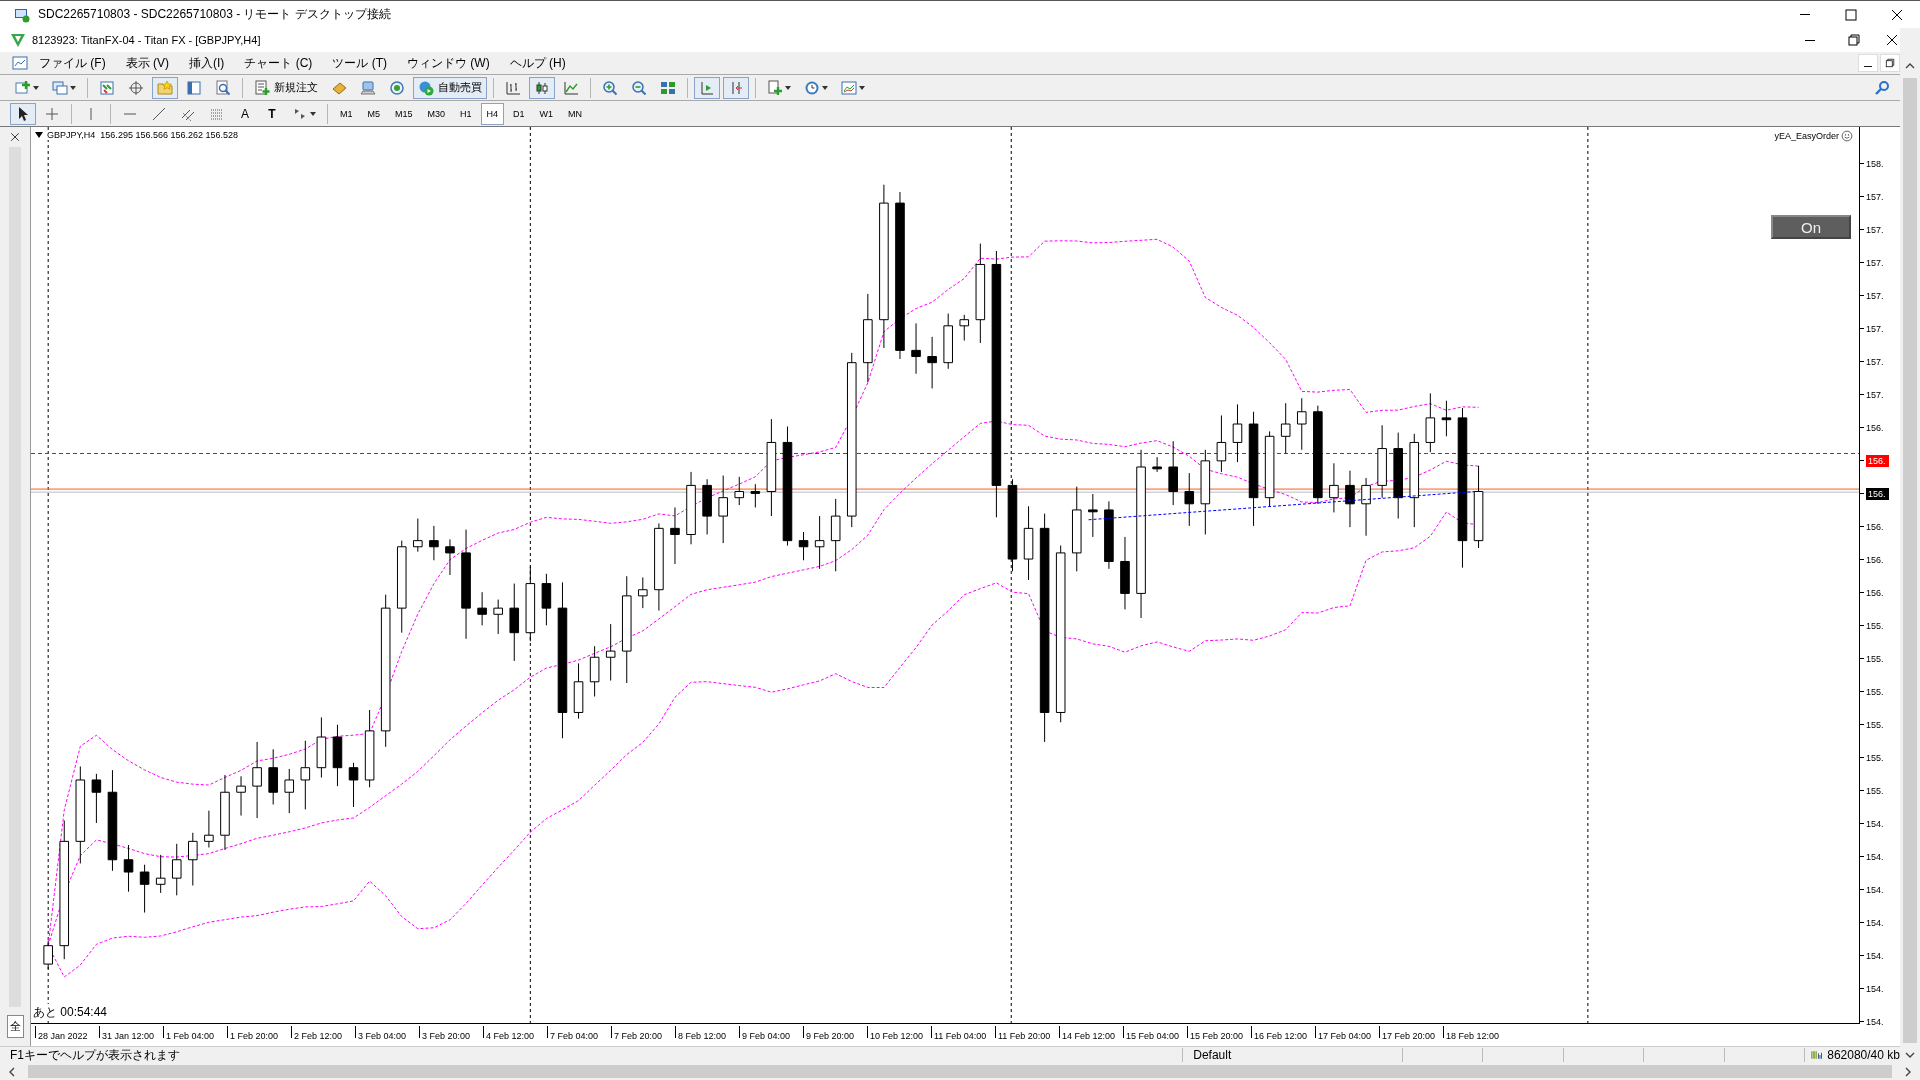 This screenshot has width=1920, height=1080. What do you see at coordinates (835, 1032) in the screenshot?
I see `time-label: 9 Feb 20:00` at bounding box center [835, 1032].